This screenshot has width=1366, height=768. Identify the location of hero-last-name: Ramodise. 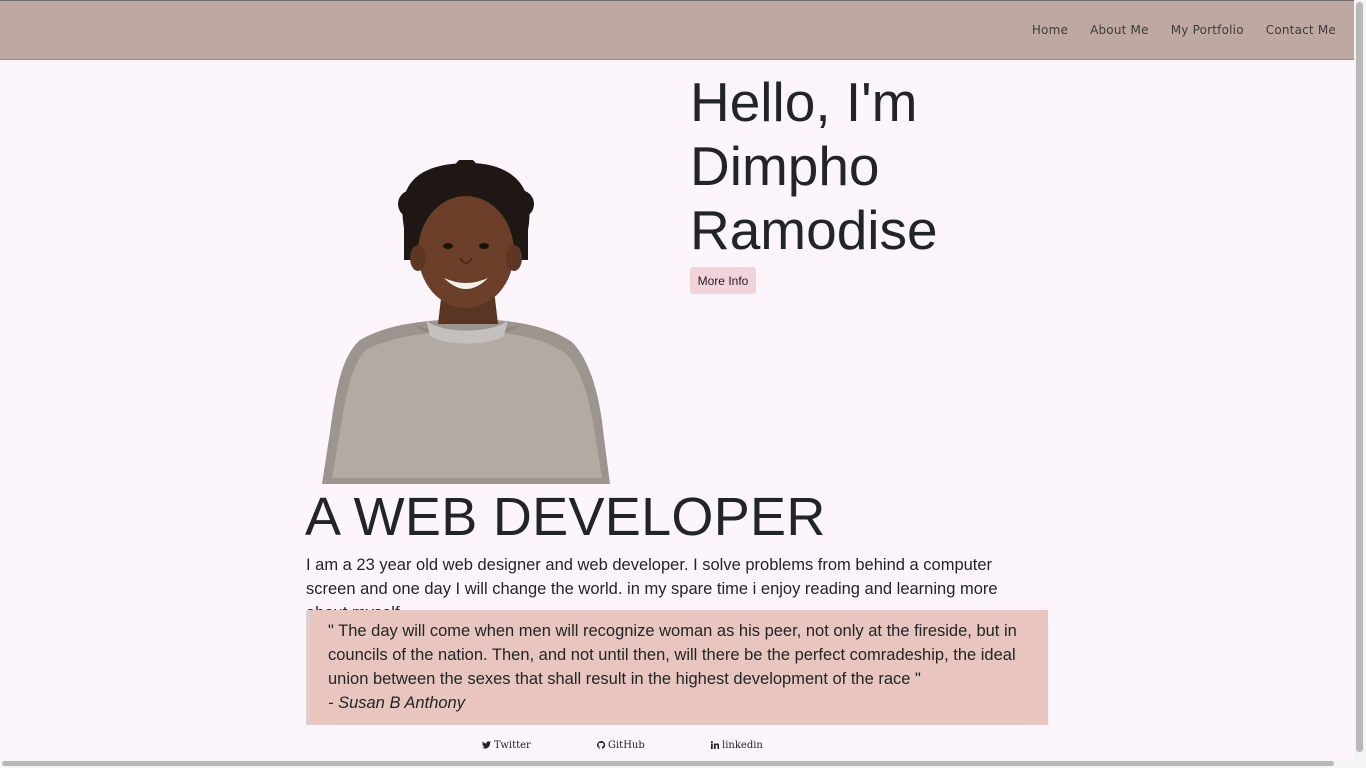
(814, 230).